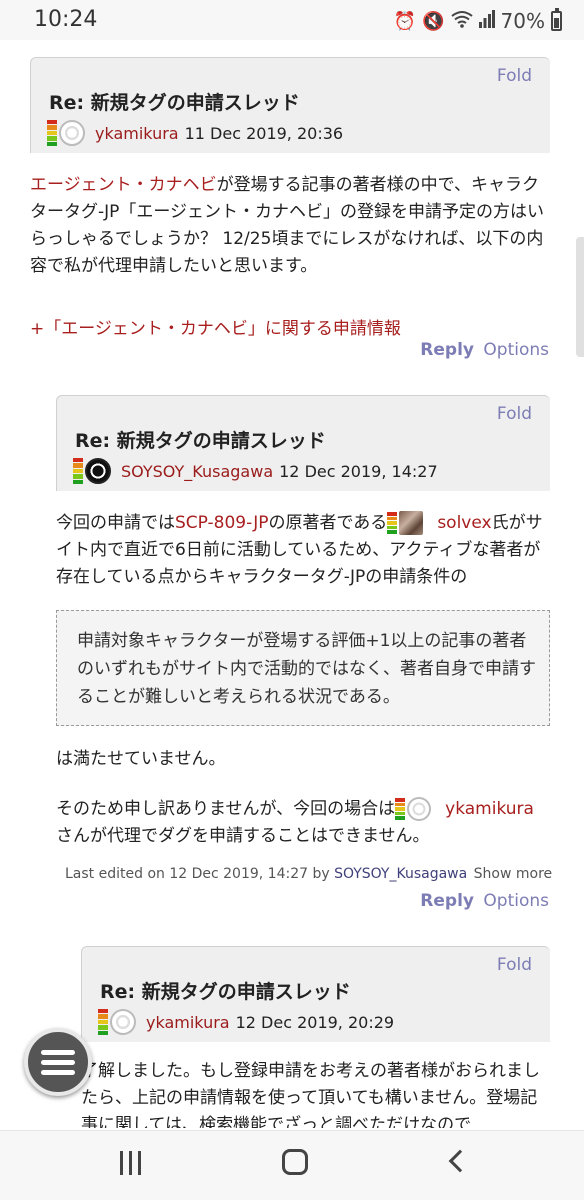 The image size is (584, 1200). Describe the element at coordinates (290, 329) in the screenshot. I see `collapsible-toggle: +「エージェント・カナヘビ」に関する申請情報` at that location.